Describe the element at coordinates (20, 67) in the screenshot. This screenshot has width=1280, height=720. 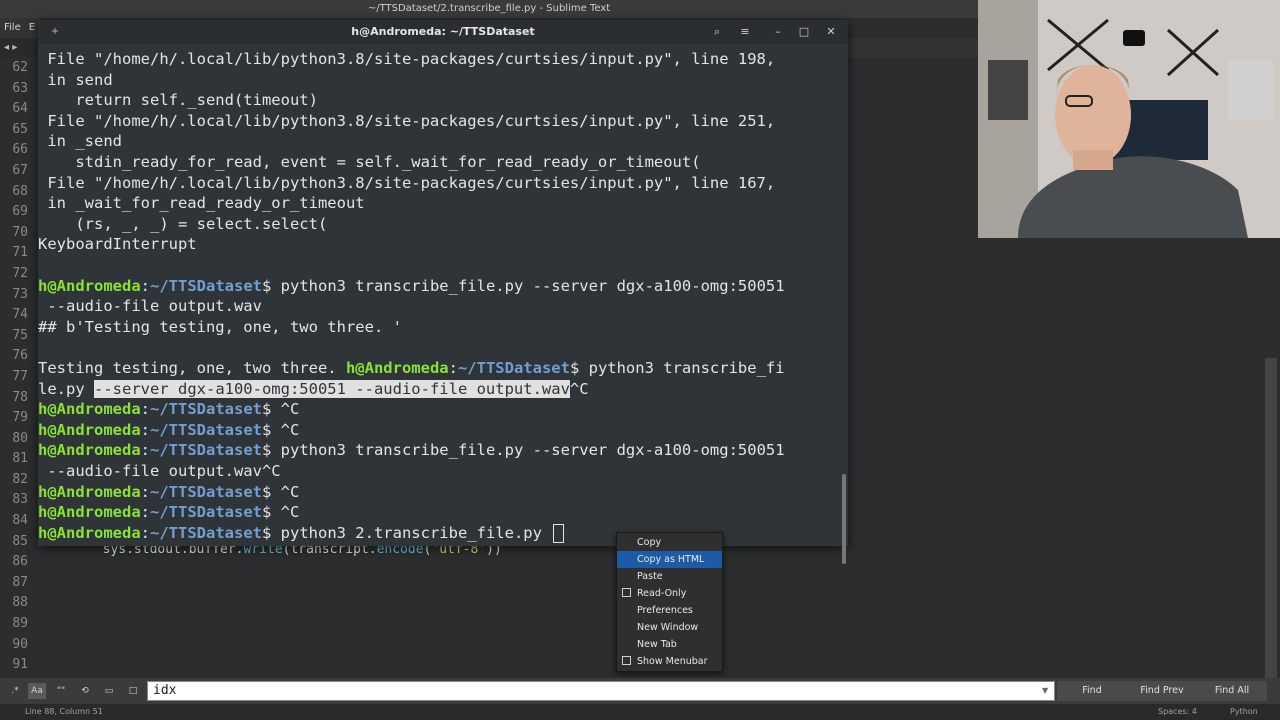
I see `line-number: 62` at that location.